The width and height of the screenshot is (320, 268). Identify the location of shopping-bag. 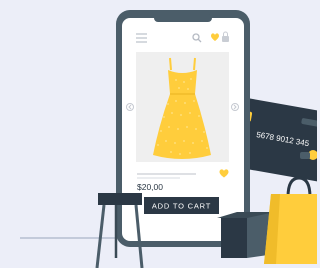
(290, 220).